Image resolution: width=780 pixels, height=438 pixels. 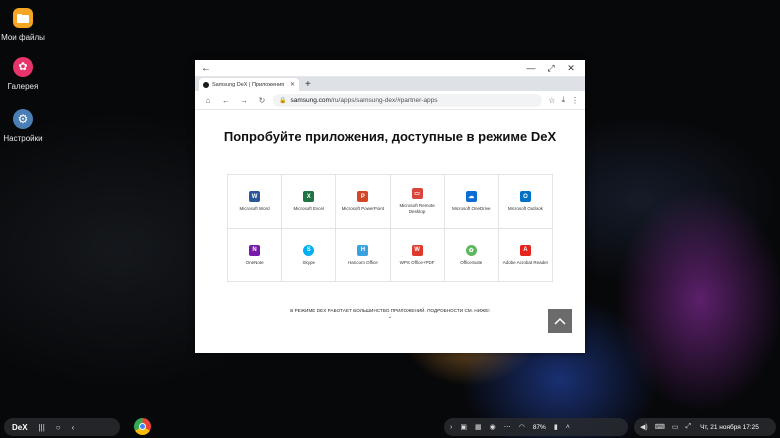 I want to click on hancom-icon: H, so click(x=363, y=250).